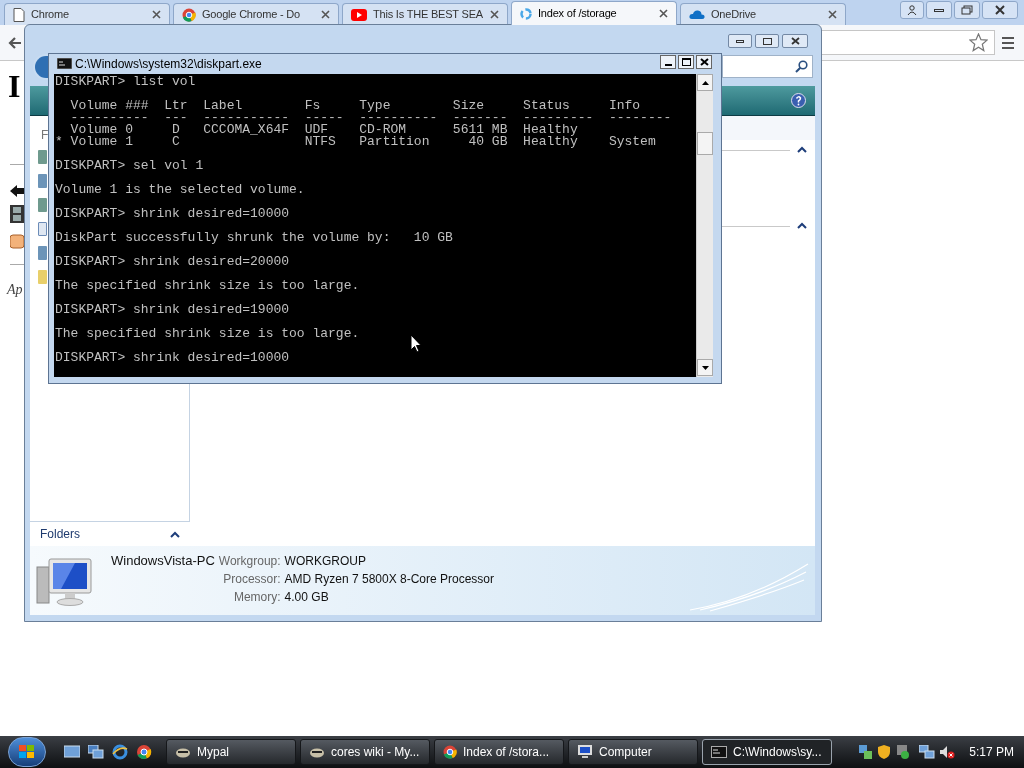 The width and height of the screenshot is (1024, 768). What do you see at coordinates (991, 752) in the screenshot?
I see `clock: 5:17 PM` at bounding box center [991, 752].